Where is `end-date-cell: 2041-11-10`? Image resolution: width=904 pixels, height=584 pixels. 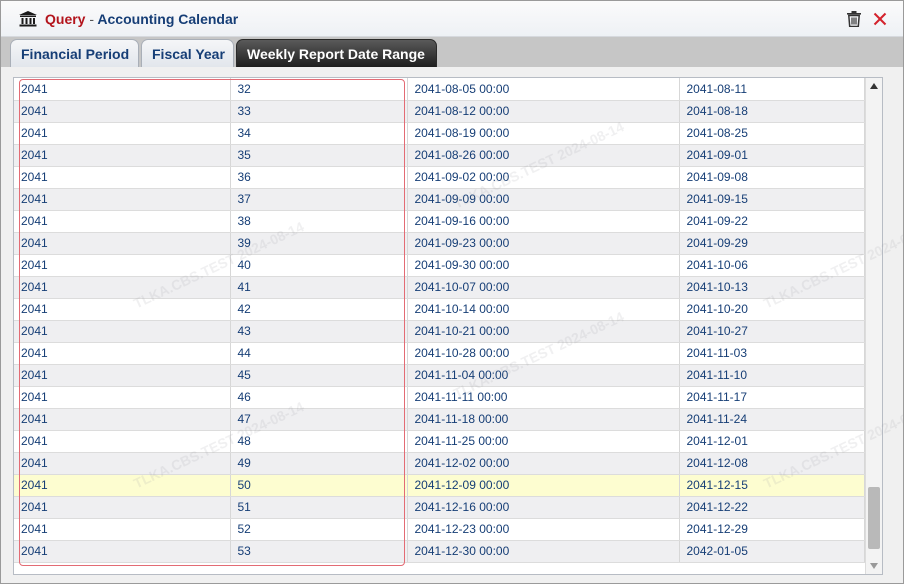
end-date-cell: 2041-11-10 is located at coordinates (772, 375).